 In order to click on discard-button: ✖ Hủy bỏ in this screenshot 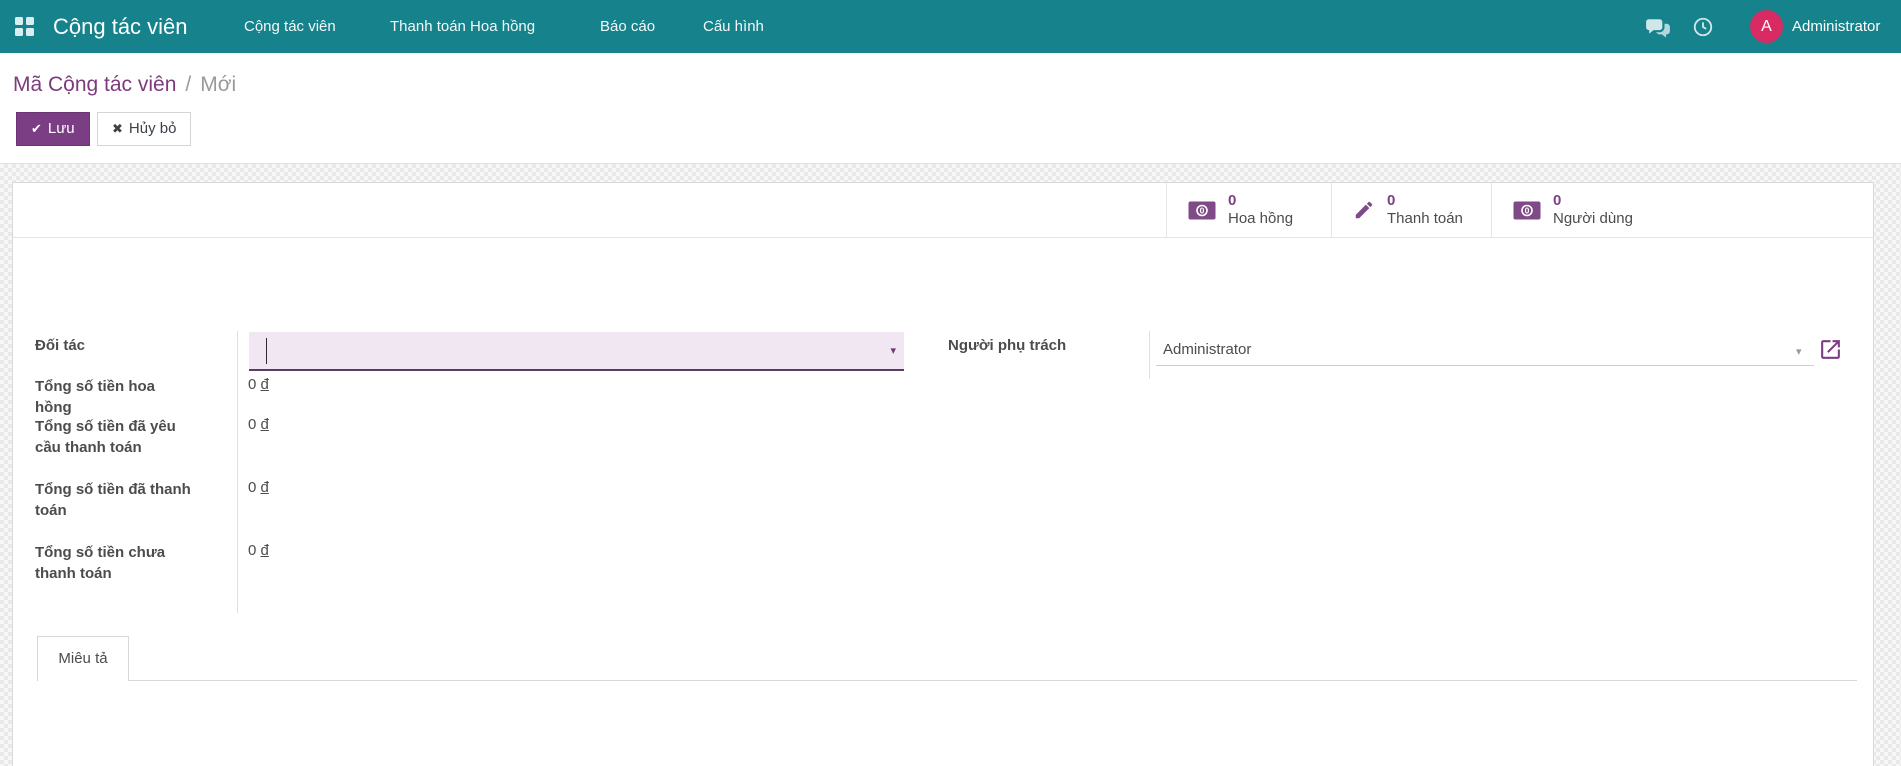, I will do `click(144, 129)`.